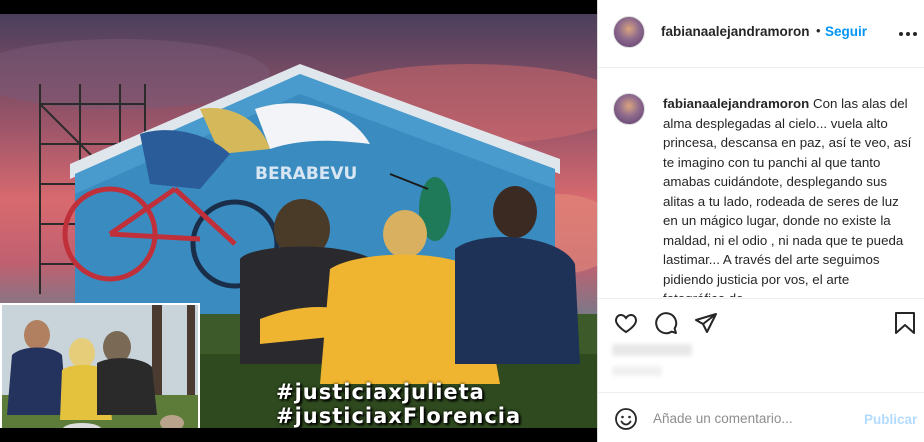 This screenshot has height=442, width=924. I want to click on likes-blur, so click(652, 350).